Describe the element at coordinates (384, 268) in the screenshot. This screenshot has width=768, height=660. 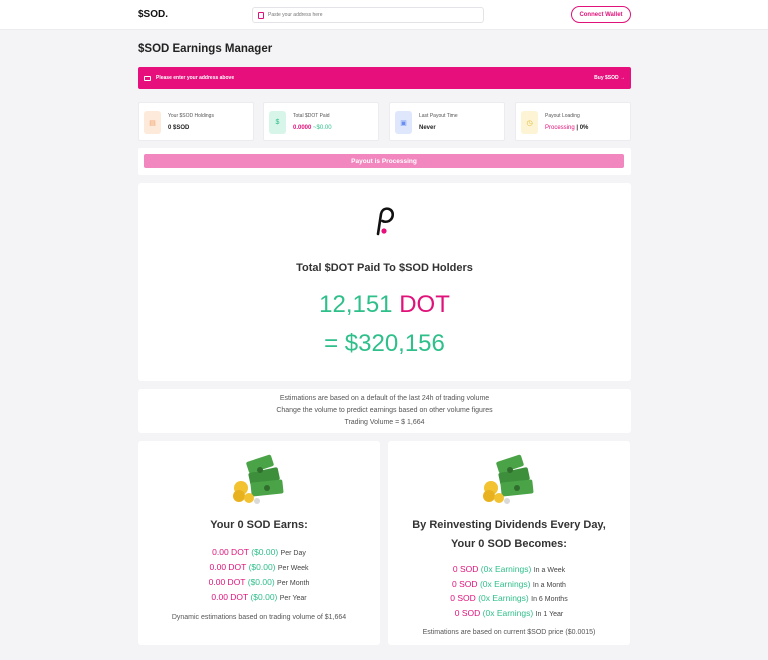
I see `hero-title: Total $DOT Paid To $SOD Holders` at that location.